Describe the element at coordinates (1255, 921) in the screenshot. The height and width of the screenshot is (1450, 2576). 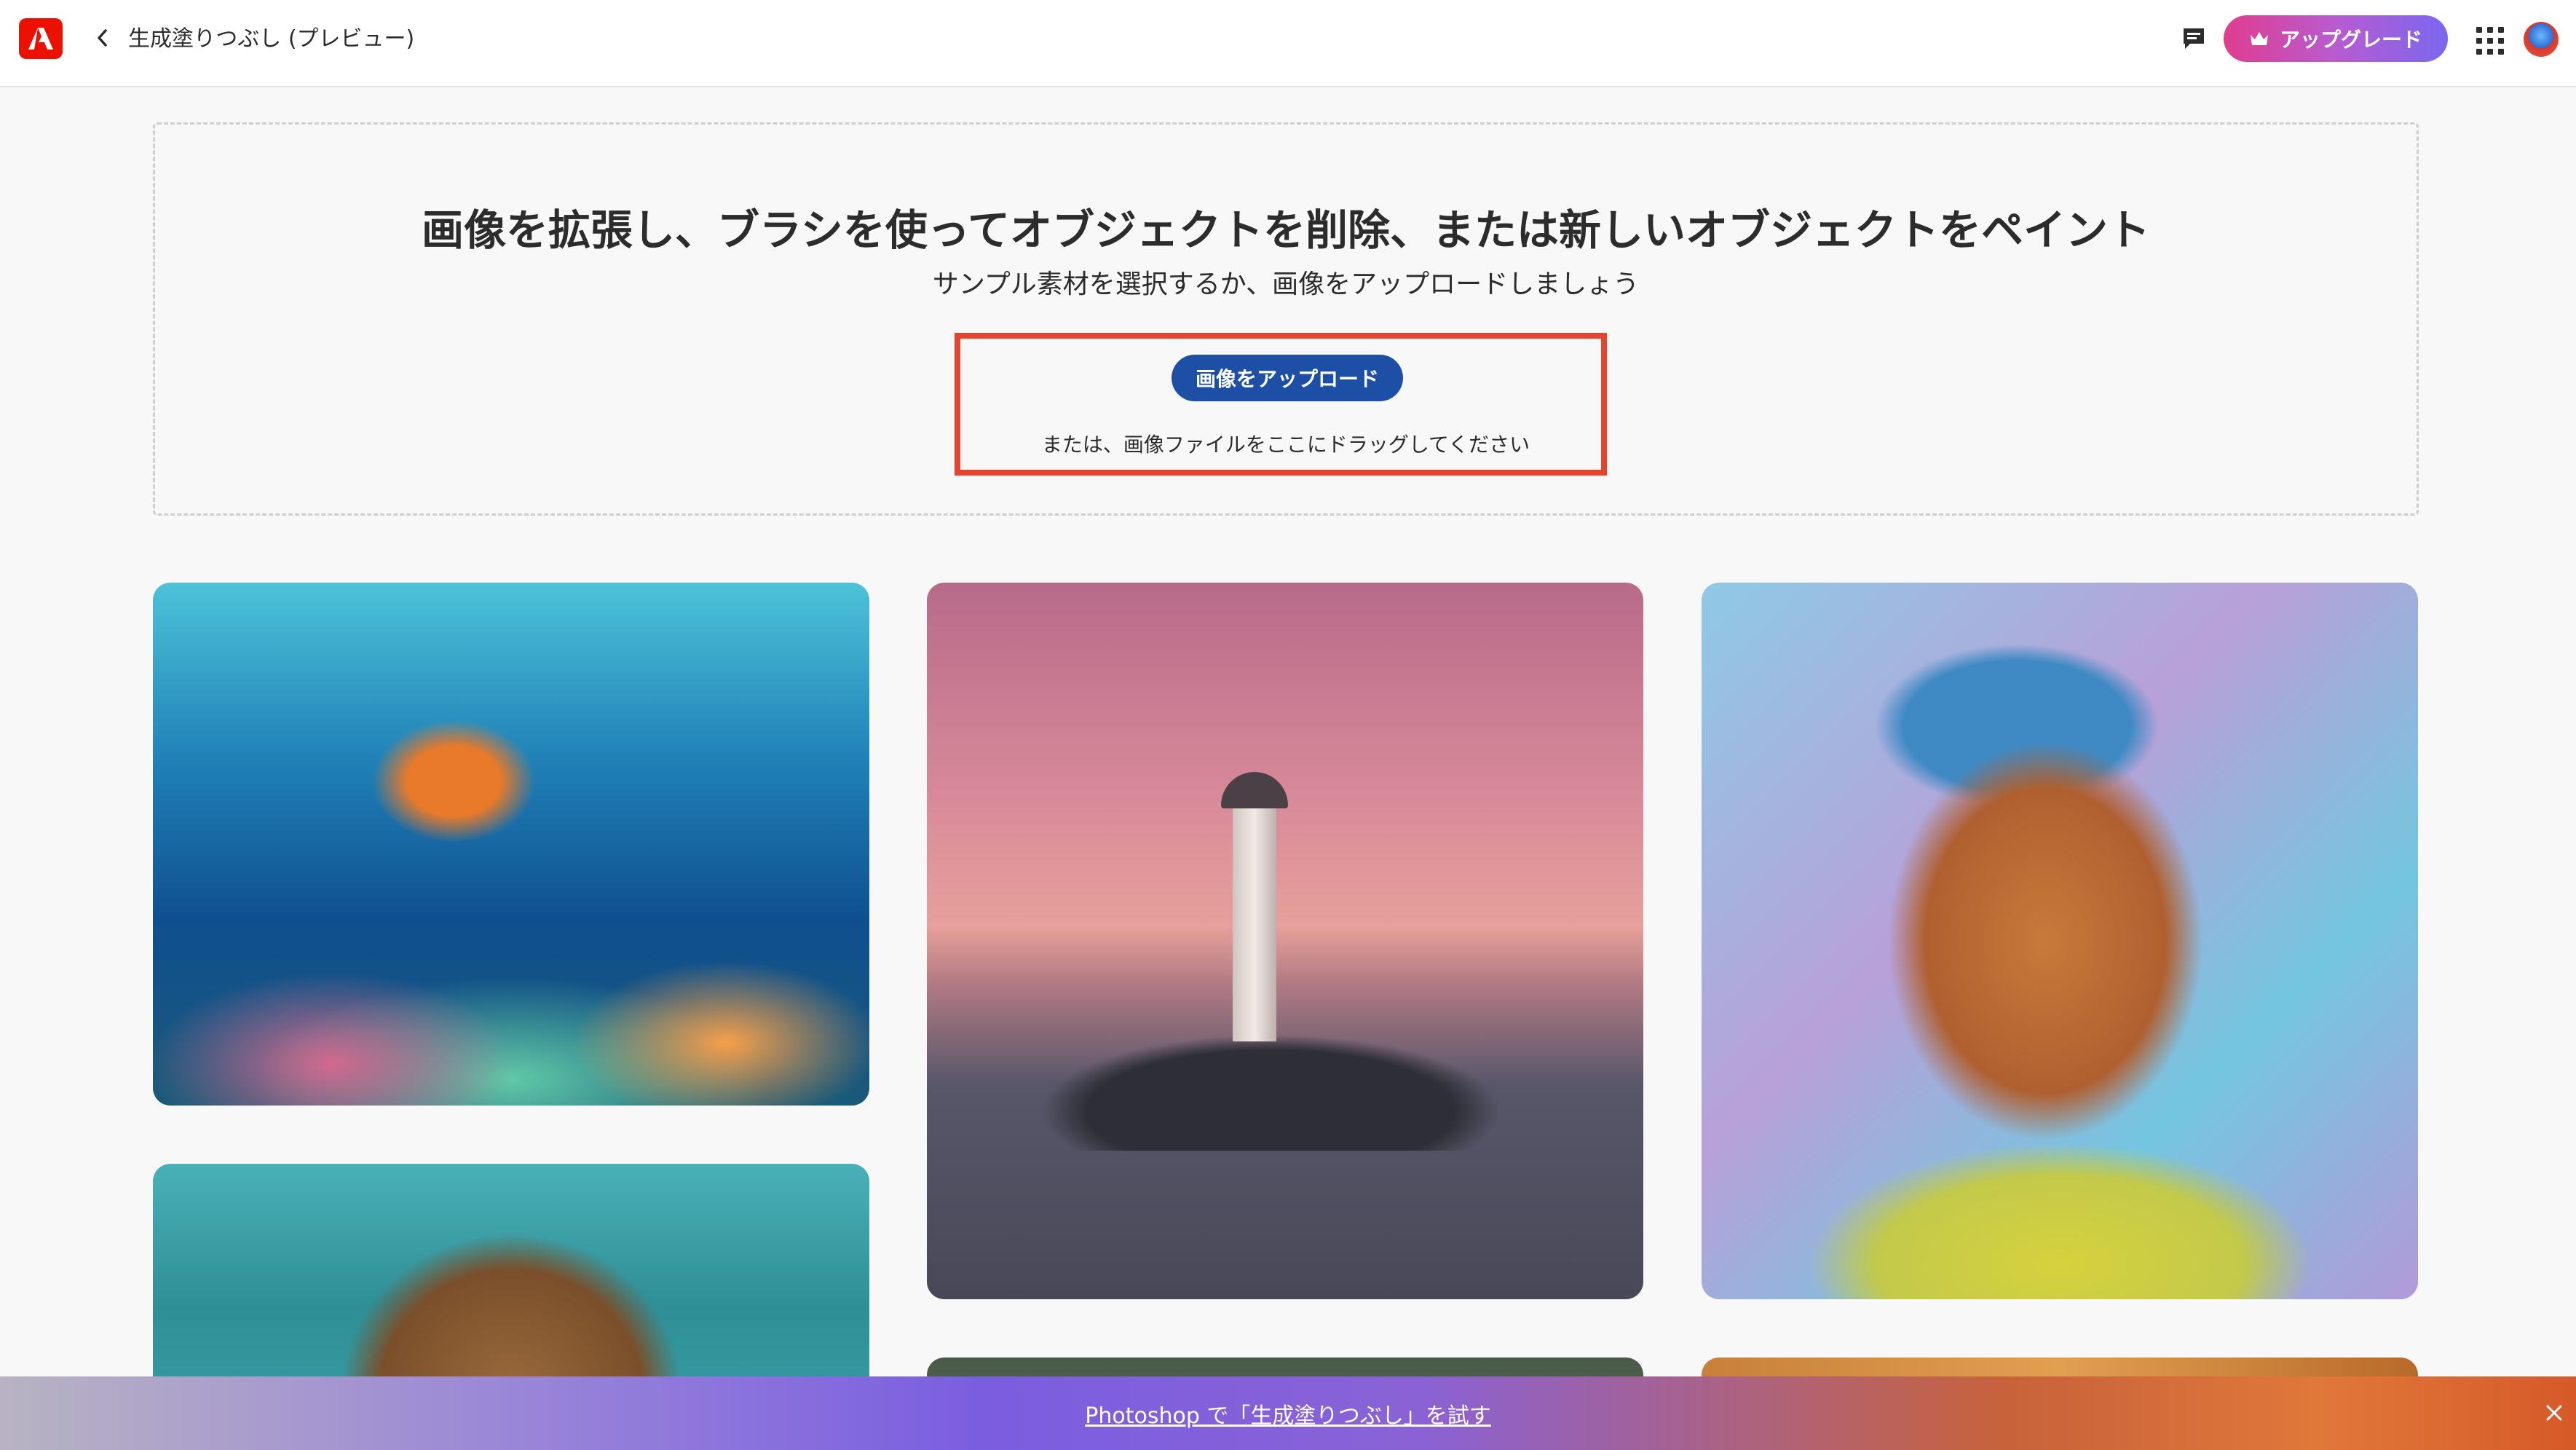
I see `lighthouse-tower` at that location.